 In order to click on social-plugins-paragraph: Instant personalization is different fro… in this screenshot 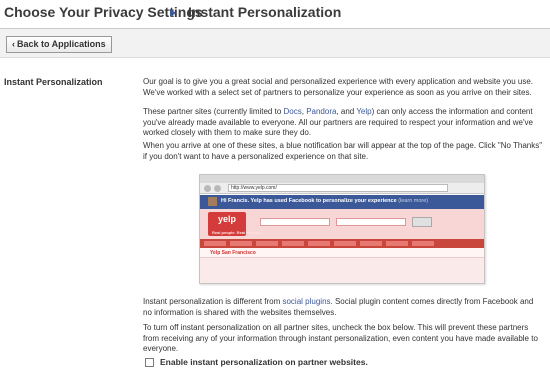, I will do `click(343, 307)`.